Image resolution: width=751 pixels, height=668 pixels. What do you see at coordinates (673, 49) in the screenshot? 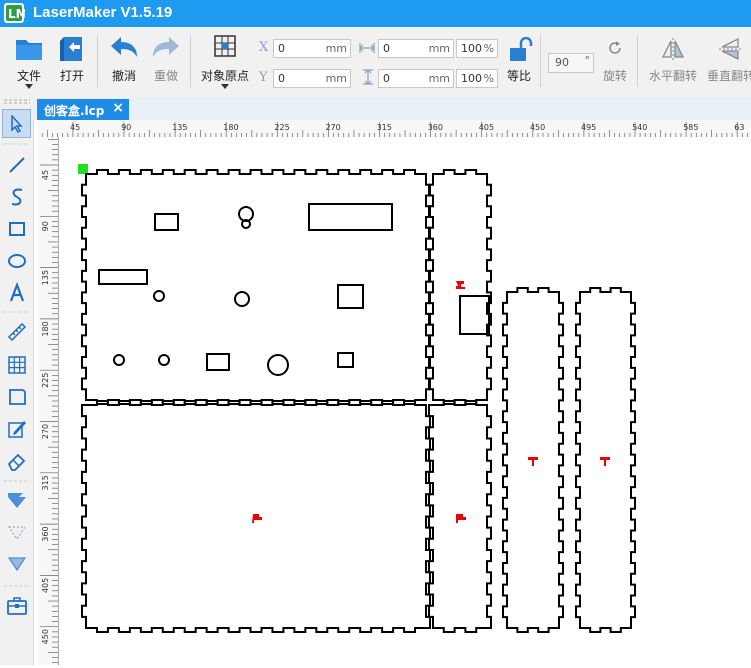
I see `flip-horizontal-icon` at bounding box center [673, 49].